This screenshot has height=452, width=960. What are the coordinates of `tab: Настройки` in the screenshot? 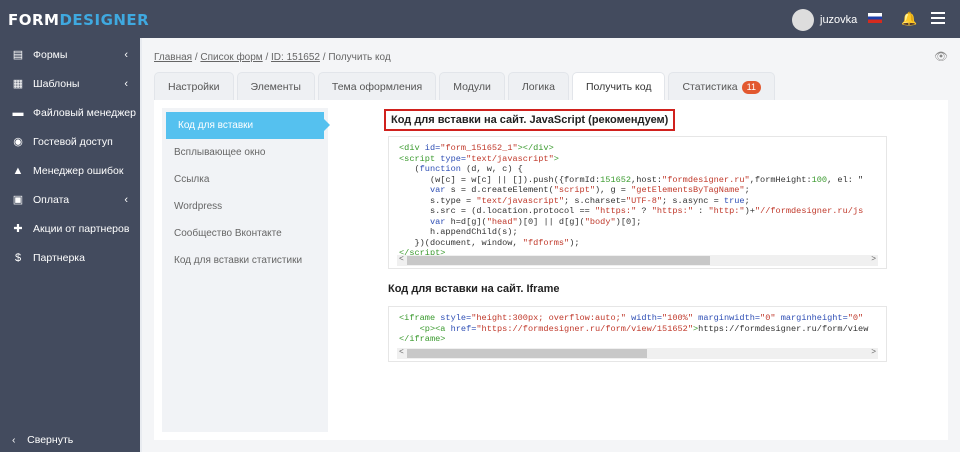 It's located at (194, 86).